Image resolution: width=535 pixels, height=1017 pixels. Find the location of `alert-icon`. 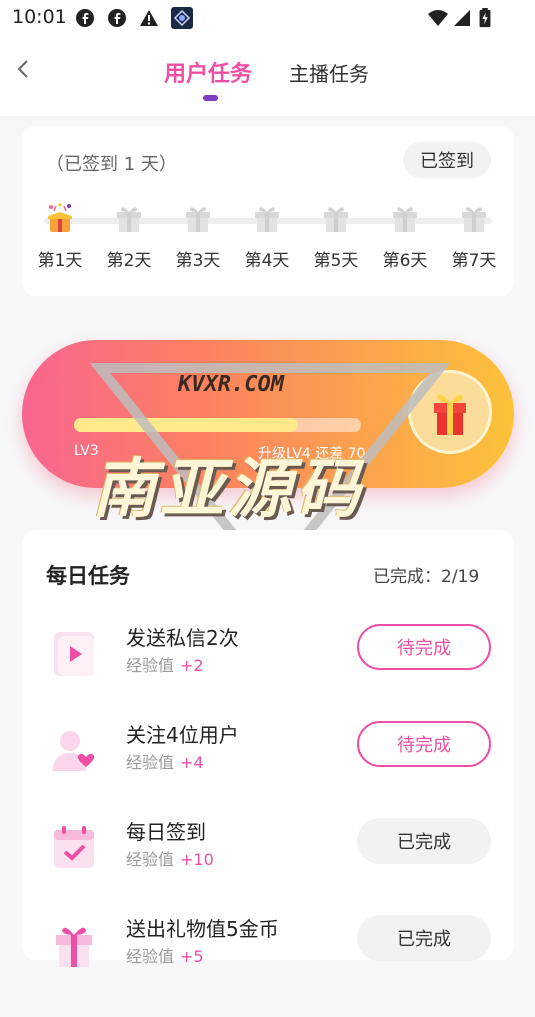

alert-icon is located at coordinates (149, 18).